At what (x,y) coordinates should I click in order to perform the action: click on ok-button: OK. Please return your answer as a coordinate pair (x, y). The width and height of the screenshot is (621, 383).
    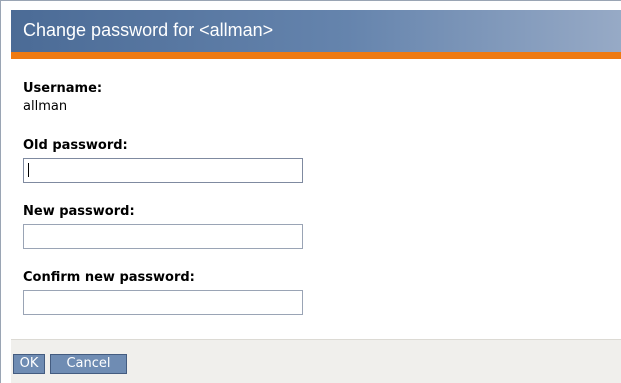
    Looking at the image, I should click on (29, 364).